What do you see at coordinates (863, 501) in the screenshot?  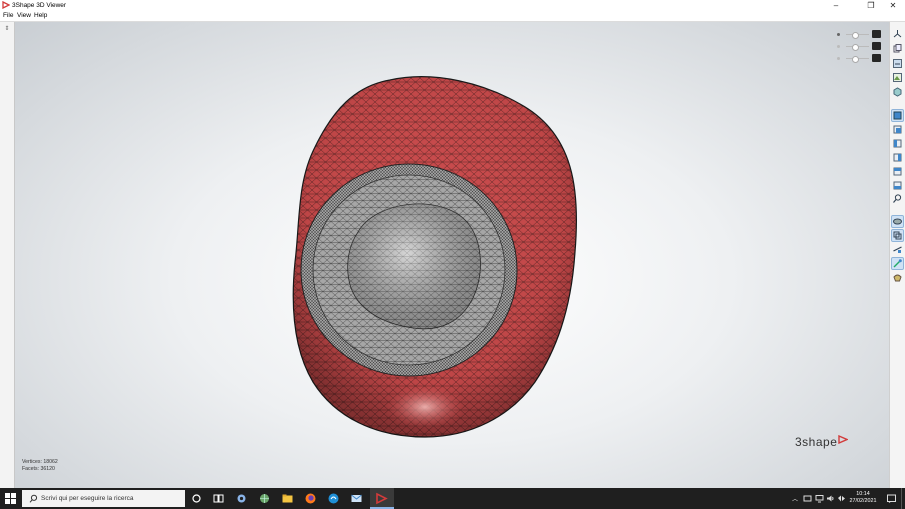 I see `clock-date: 27/02/2021` at bounding box center [863, 501].